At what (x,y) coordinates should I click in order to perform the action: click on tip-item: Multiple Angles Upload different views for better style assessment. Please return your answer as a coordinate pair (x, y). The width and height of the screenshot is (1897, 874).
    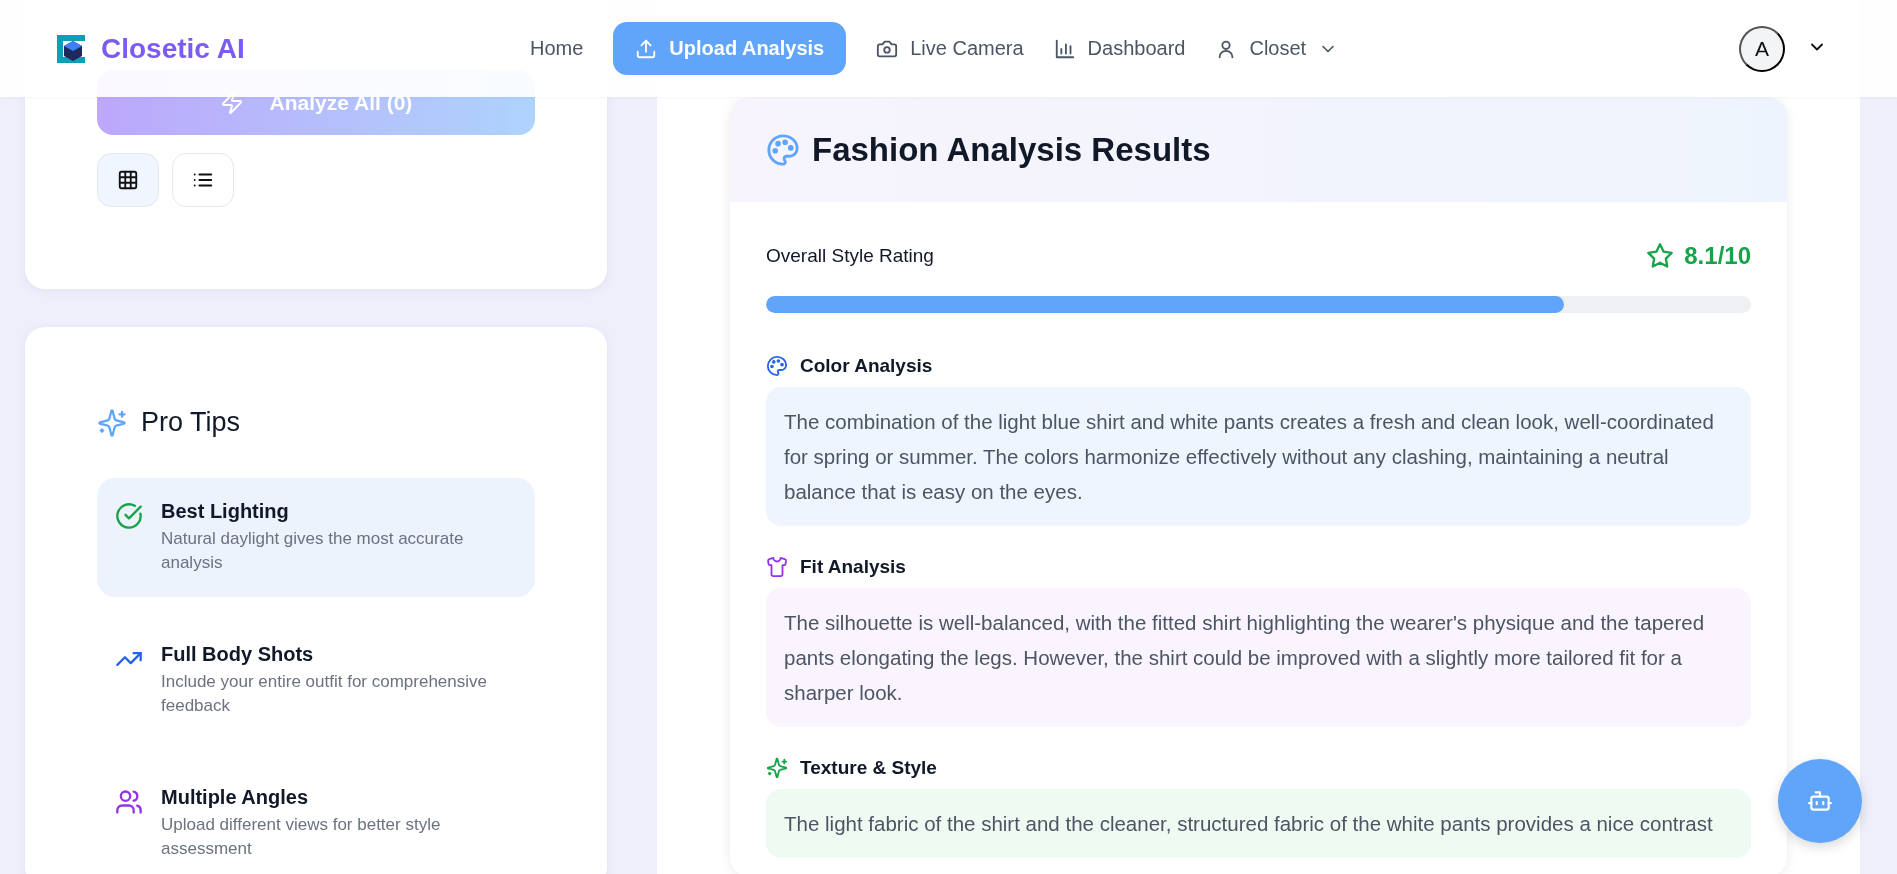
    Looking at the image, I should click on (316, 819).